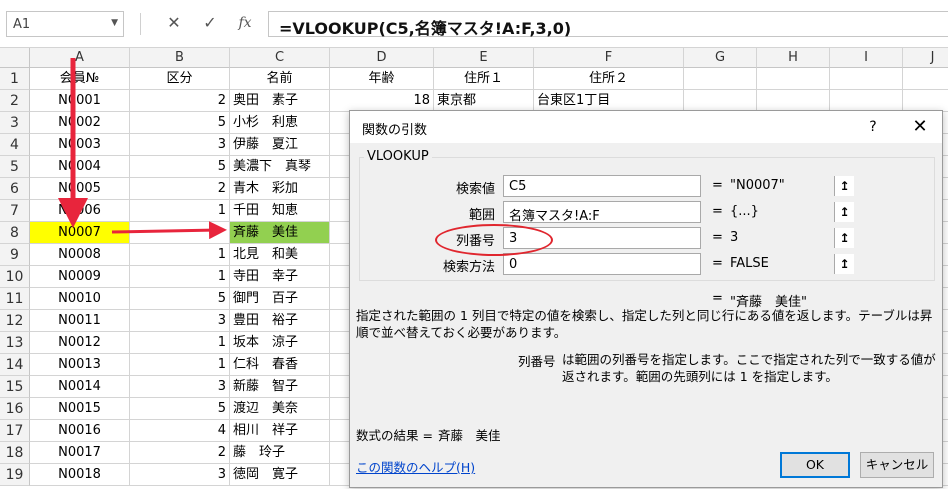  Describe the element at coordinates (815, 465) in the screenshot. I see `ok-button: OK` at that location.